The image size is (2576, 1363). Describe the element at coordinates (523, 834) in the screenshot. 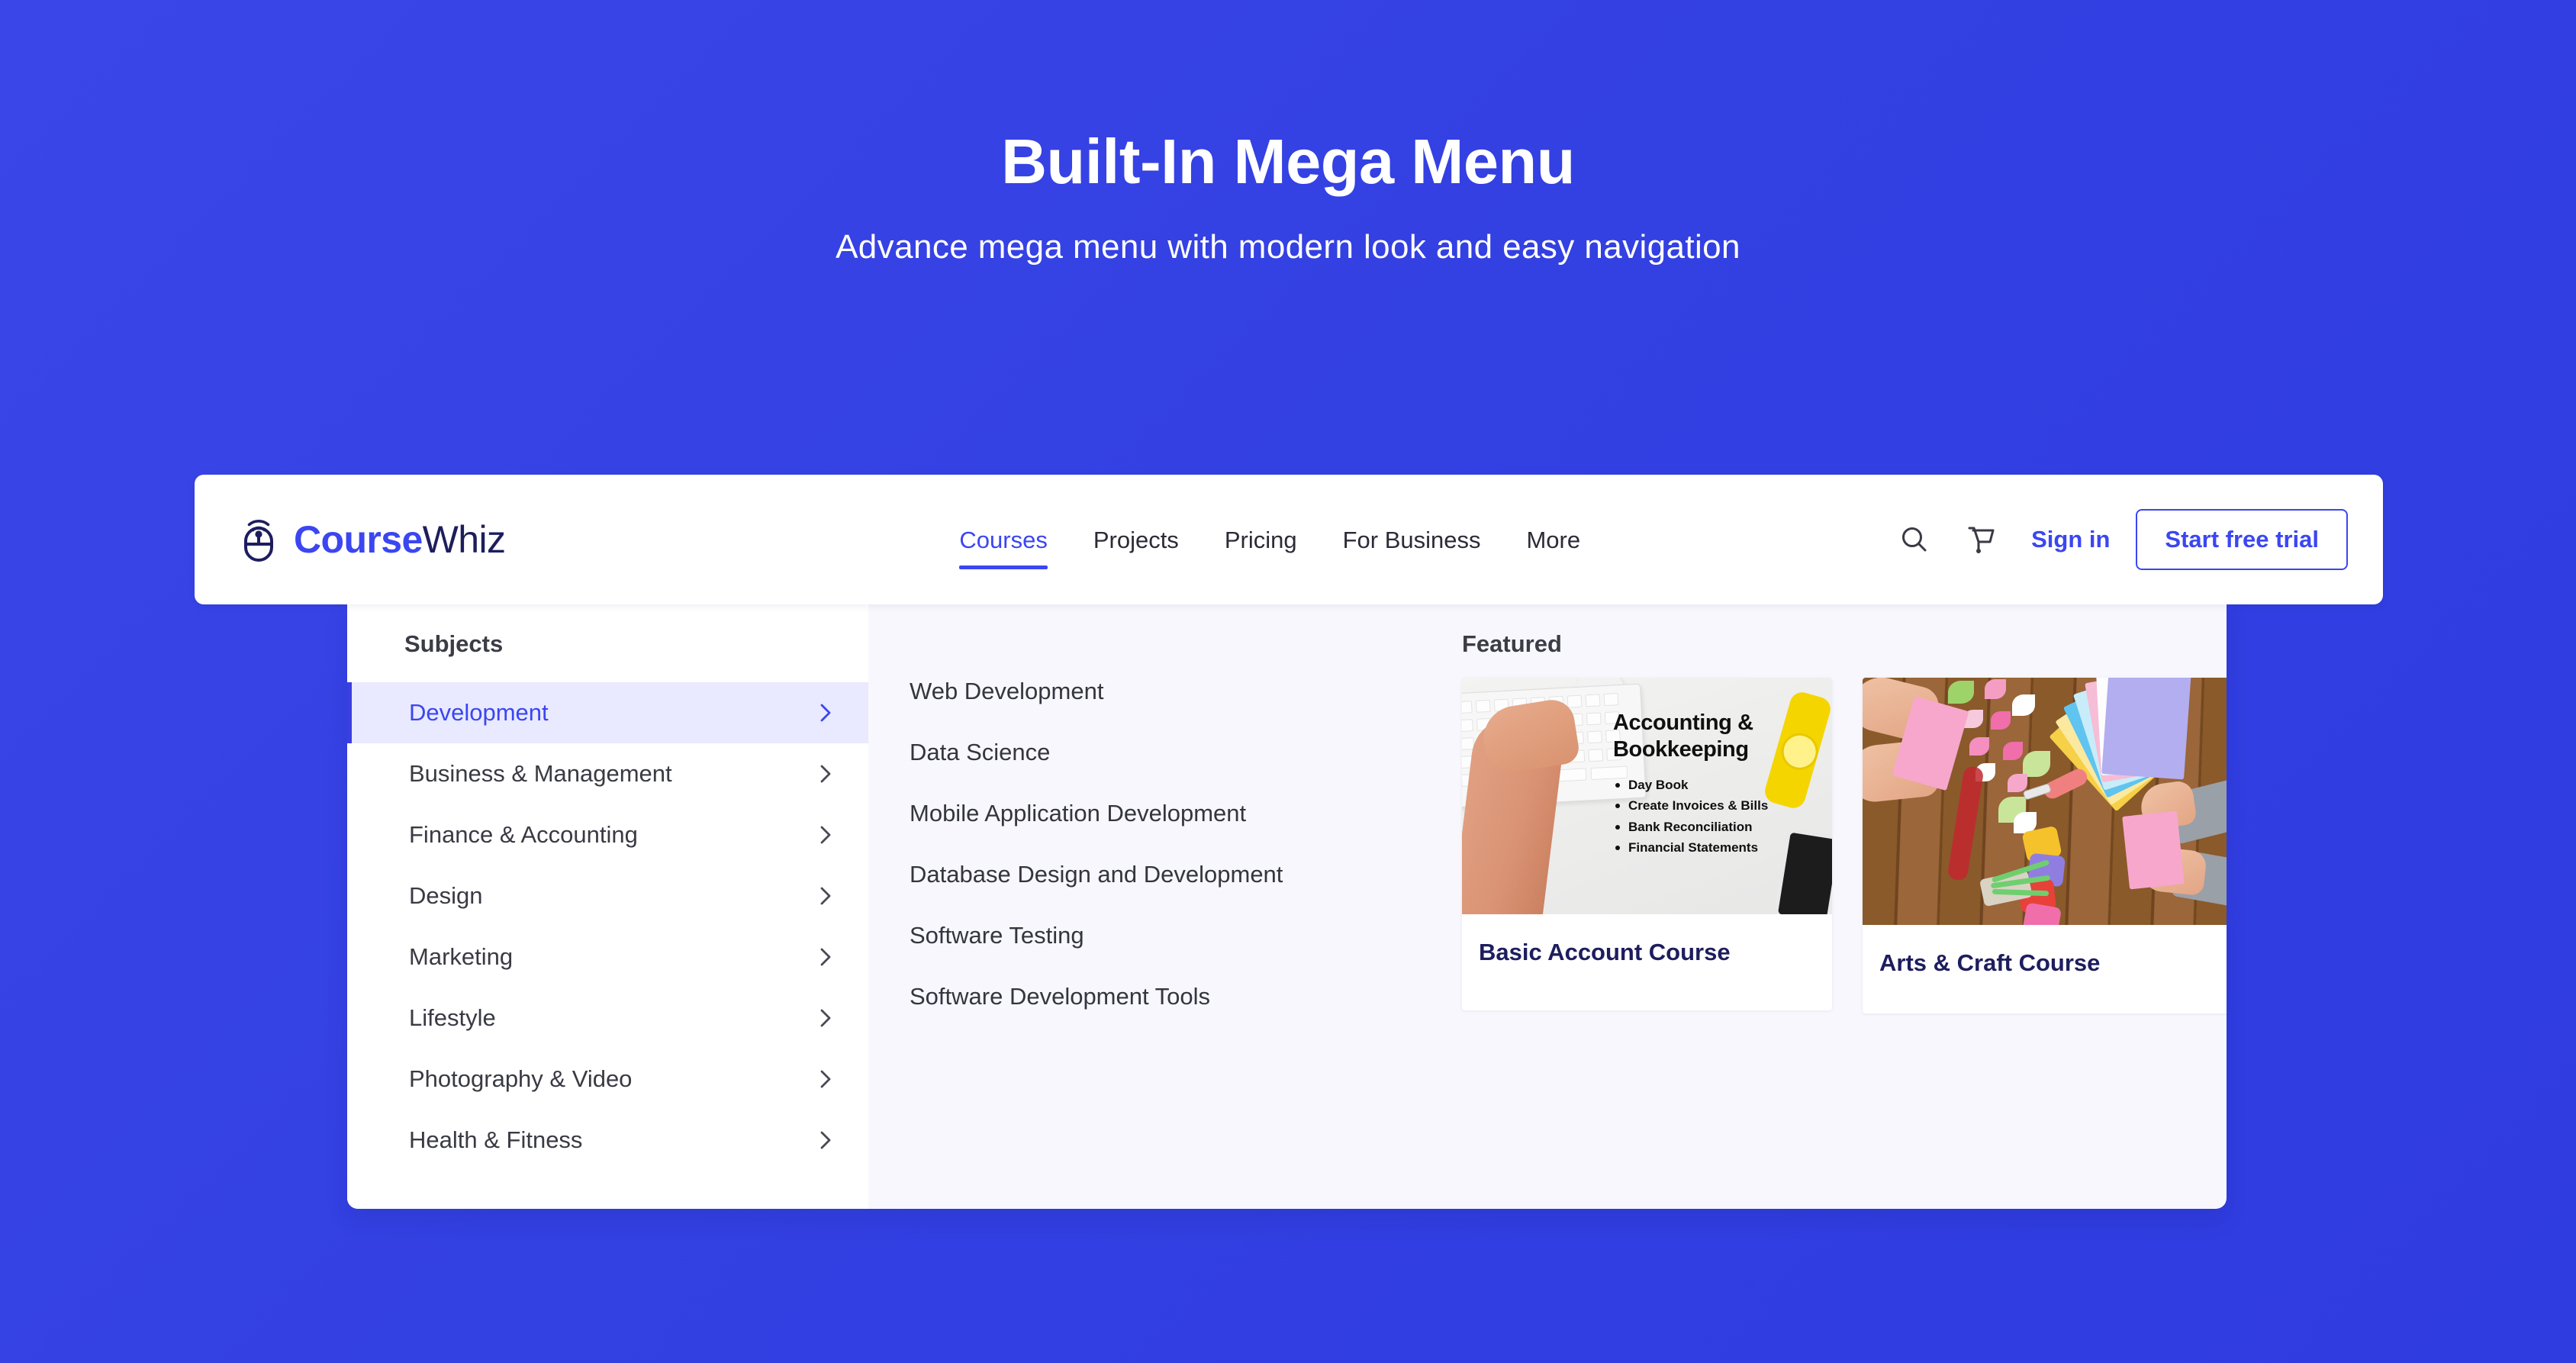

I see `subject-label: Finance & Accounting` at that location.